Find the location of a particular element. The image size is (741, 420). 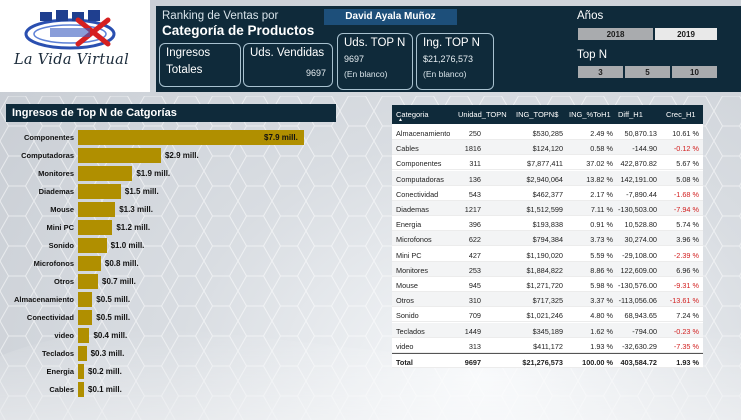

bar-row: Energia $0.2 mill. is located at coordinates (170, 371).